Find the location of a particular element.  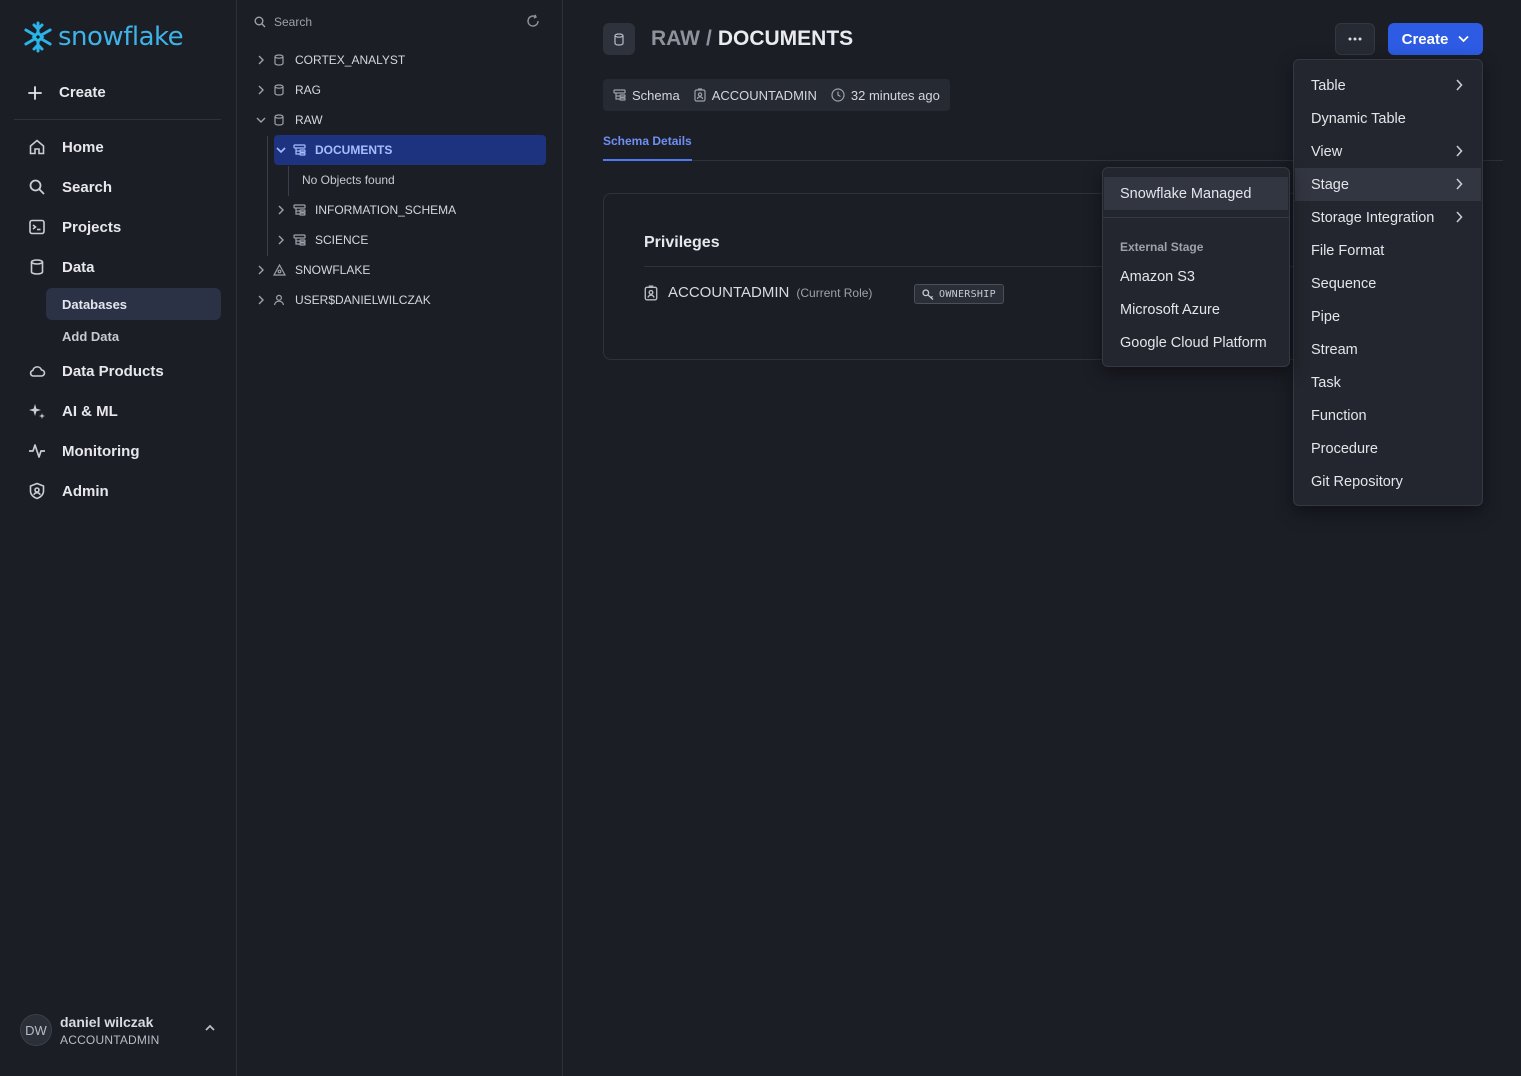

refresh-icon is located at coordinates (533, 21).